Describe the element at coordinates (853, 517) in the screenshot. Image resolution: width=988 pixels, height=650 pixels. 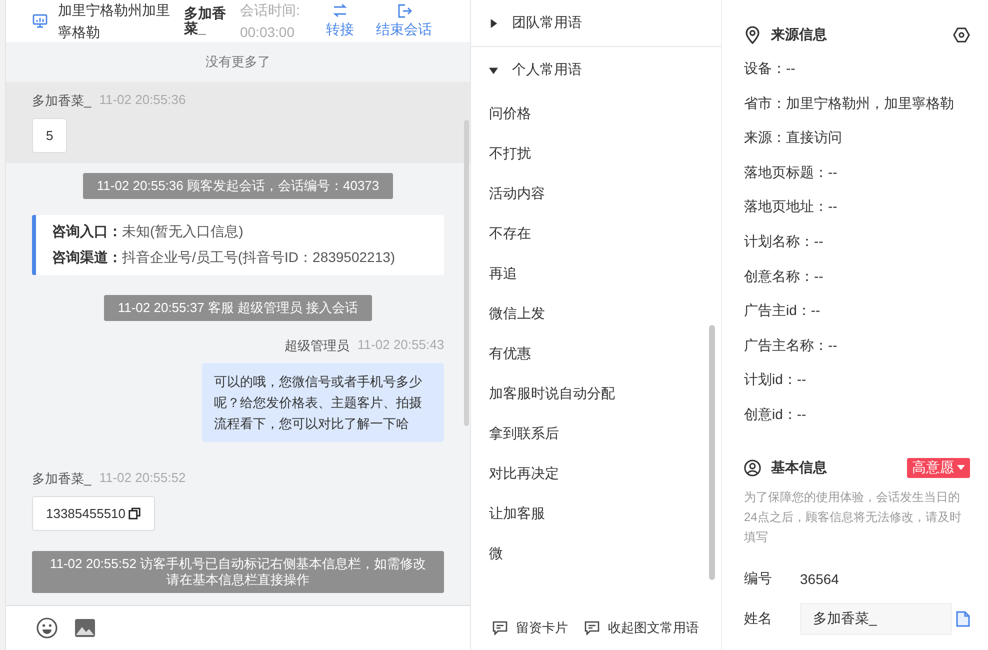
I see `info-note: 为了保障您的使用体验，会话发生当日的24点之后，顾客信息将无法修改，请及时填写` at that location.